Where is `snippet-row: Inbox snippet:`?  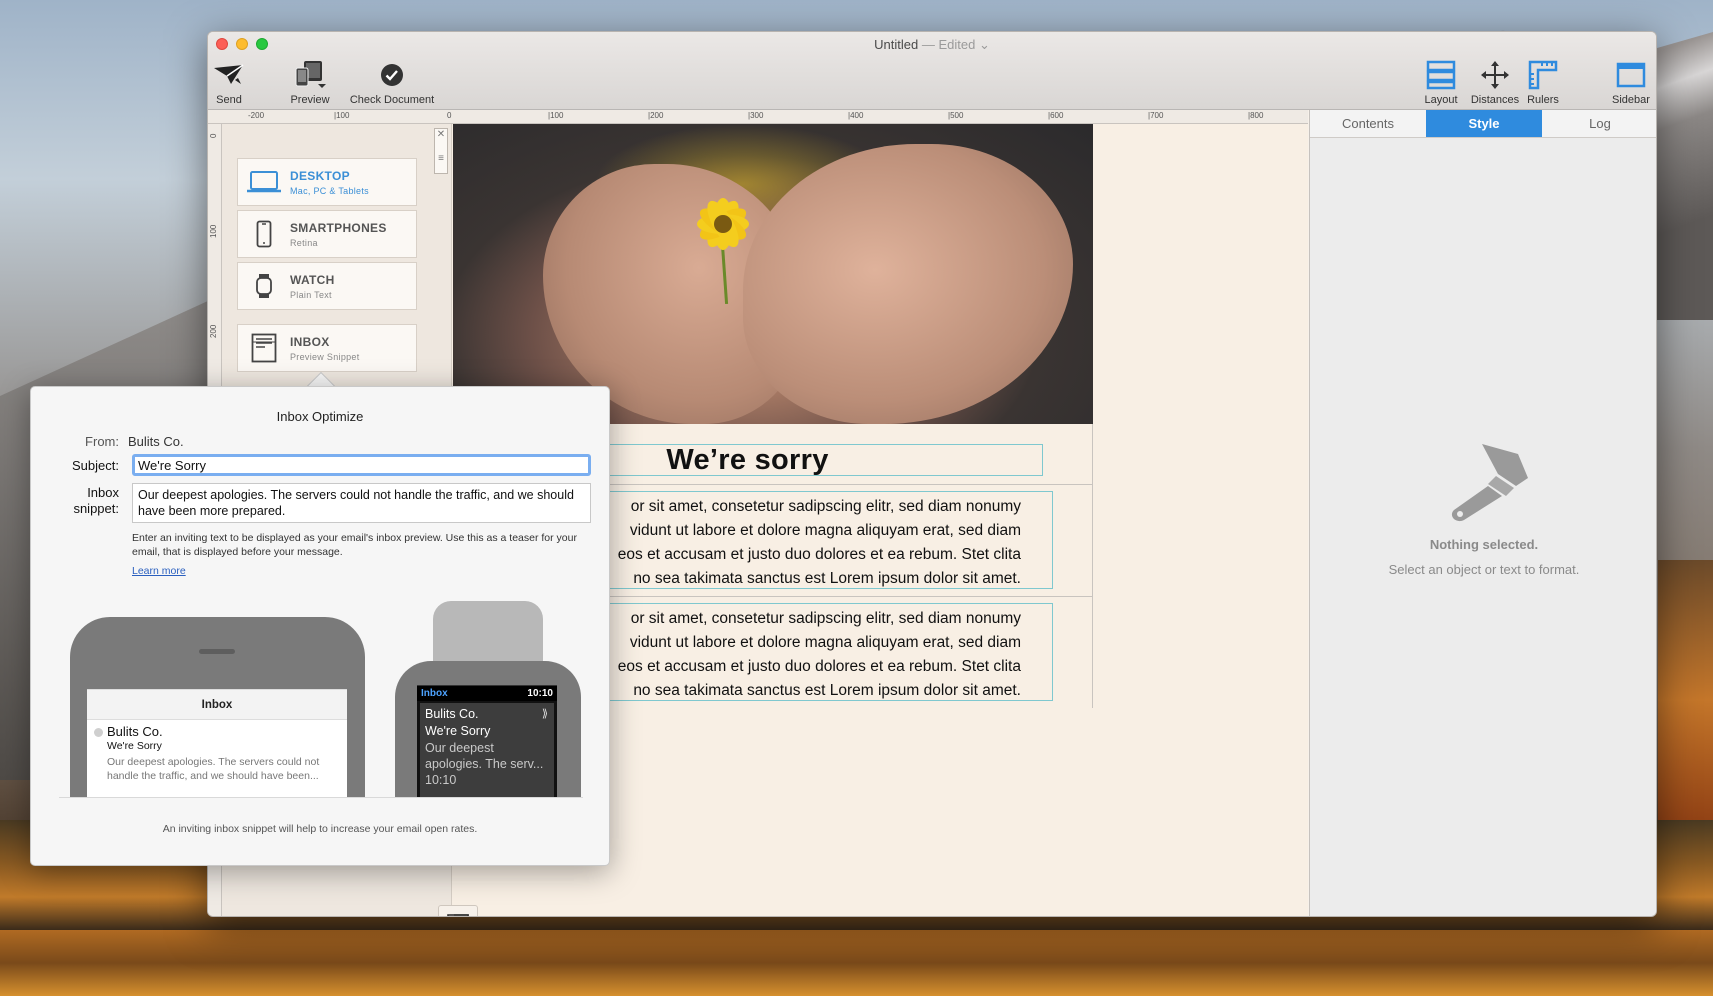
snippet-row: Inbox snippet: is located at coordinates (78, 501).